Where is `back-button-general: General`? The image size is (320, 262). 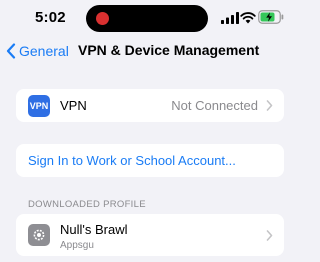
back-button-general: General is located at coordinates (37, 51).